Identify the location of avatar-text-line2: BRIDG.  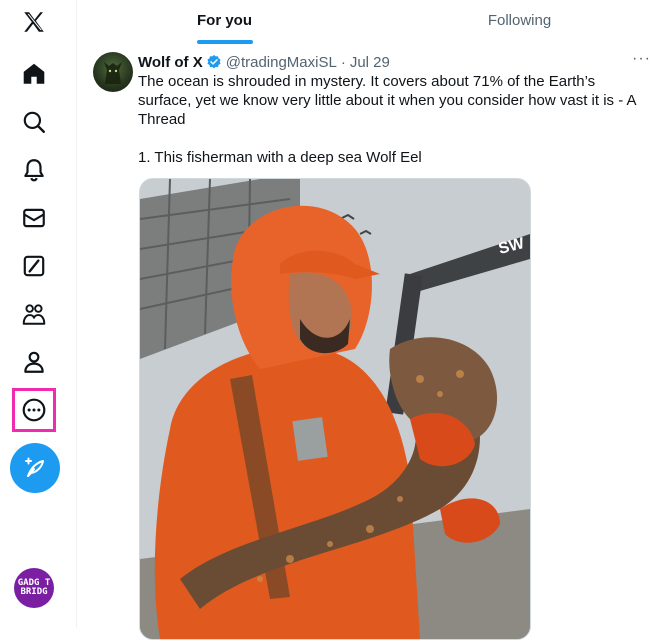
(34, 592).